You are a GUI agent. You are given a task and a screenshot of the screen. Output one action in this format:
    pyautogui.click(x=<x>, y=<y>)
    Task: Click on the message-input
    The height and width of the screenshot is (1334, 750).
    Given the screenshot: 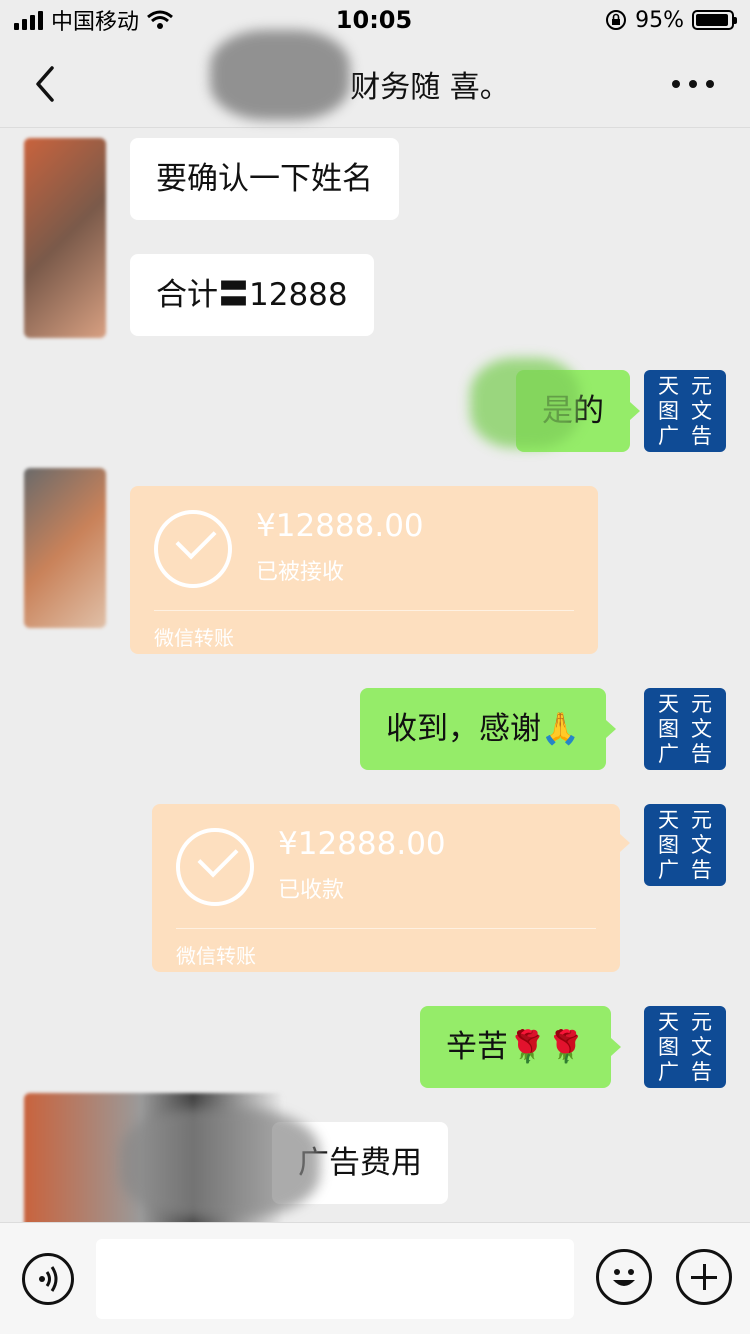 What is the action you would take?
    pyautogui.click(x=335, y=1279)
    